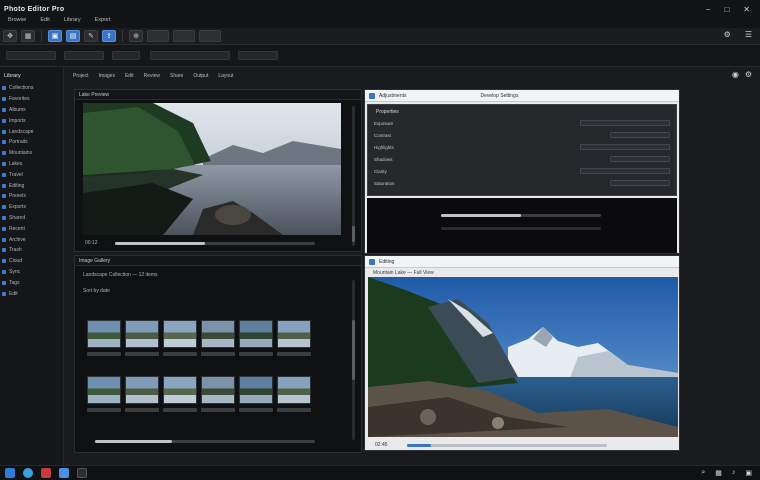  What do you see at coordinates (31, 88) in the screenshot?
I see `sidebar-item: Collections` at bounding box center [31, 88].